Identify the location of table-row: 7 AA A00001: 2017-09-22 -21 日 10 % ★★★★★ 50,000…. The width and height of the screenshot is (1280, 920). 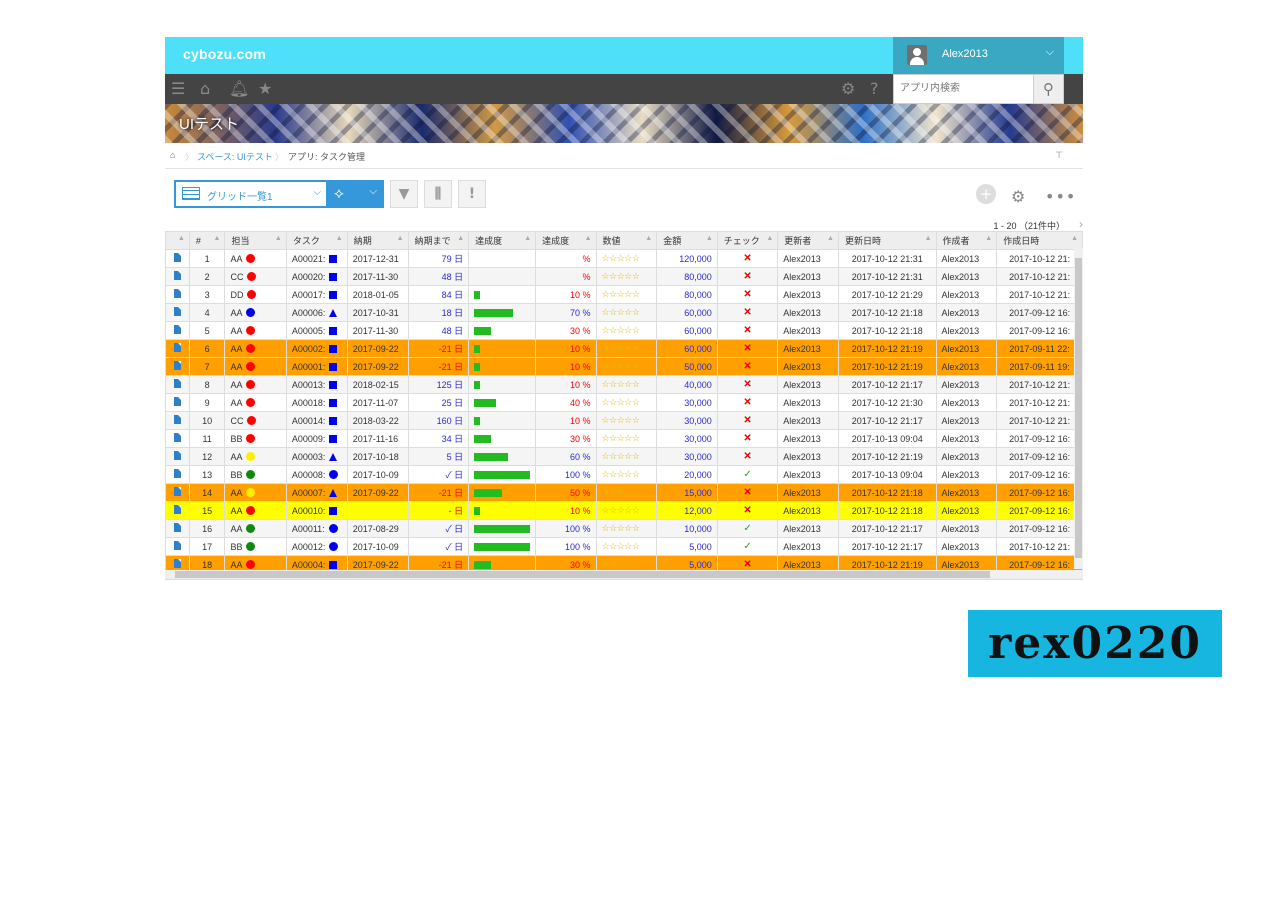
(624, 366).